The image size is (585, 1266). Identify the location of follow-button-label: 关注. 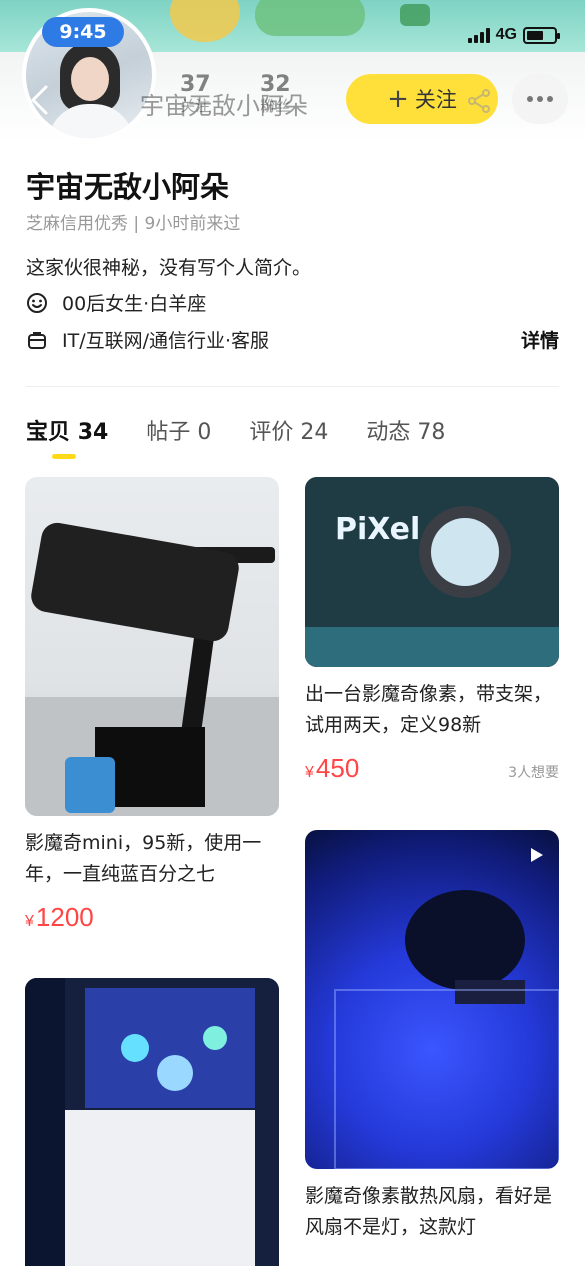
(435, 100).